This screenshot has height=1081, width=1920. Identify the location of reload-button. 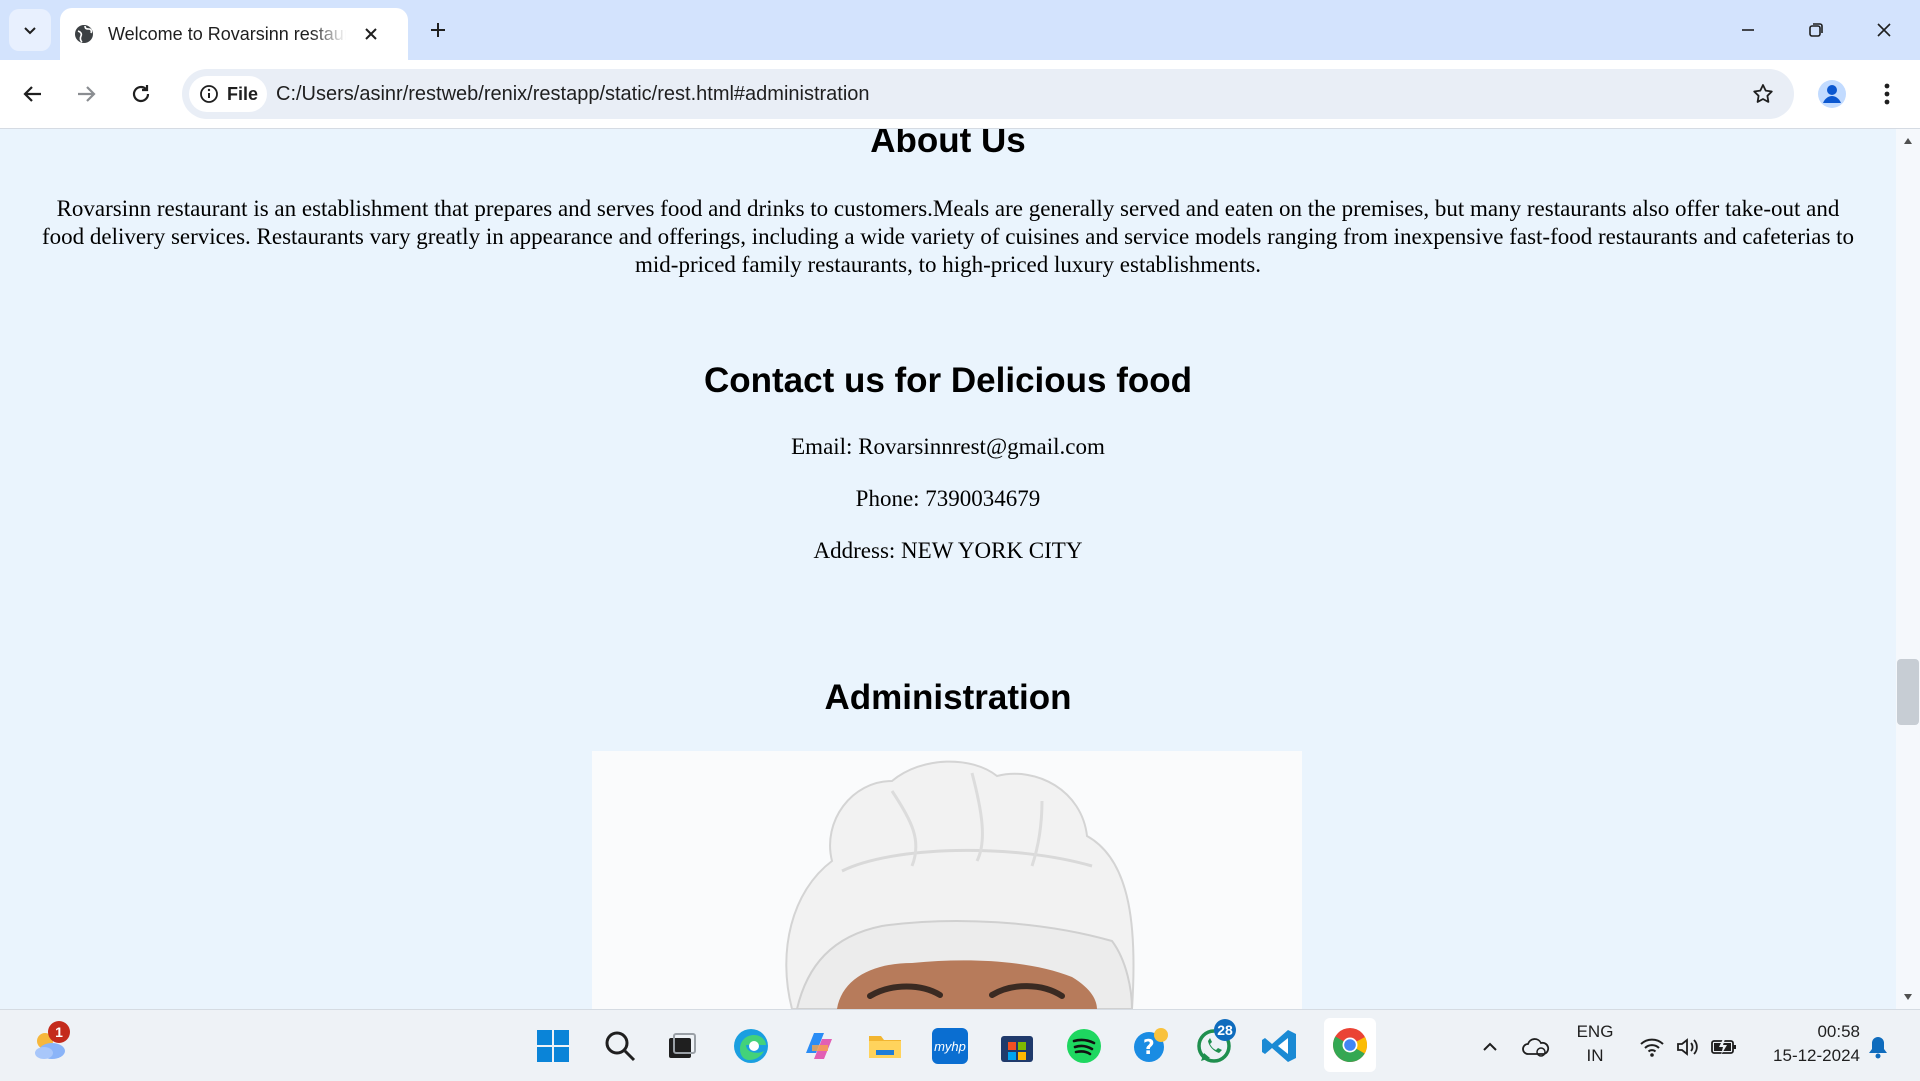
(141, 94).